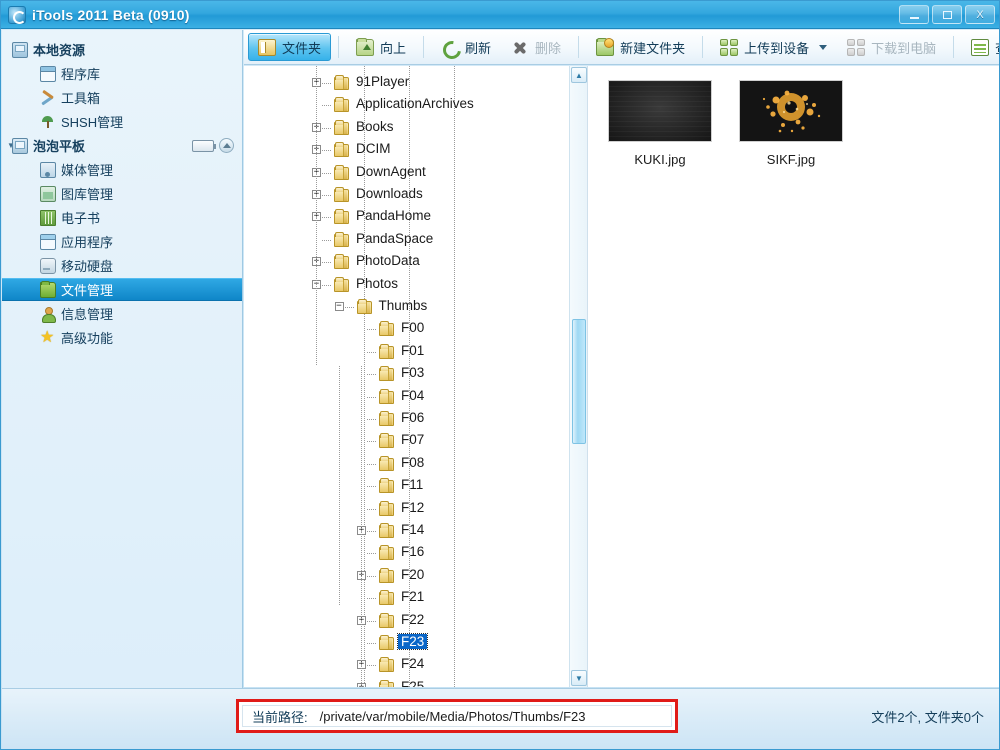 This screenshot has width=1000, height=750. Describe the element at coordinates (980, 14) in the screenshot. I see `close-button: X` at that location.